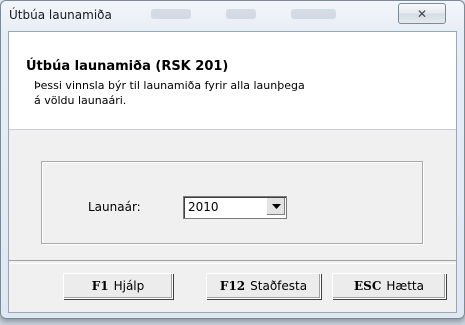 This screenshot has width=465, height=325. I want to click on year-select: 2010, so click(235, 207).